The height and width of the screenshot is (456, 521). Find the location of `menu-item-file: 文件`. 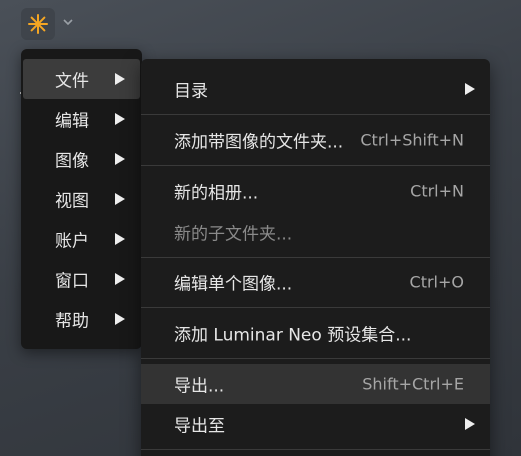

menu-item-file: 文件 is located at coordinates (81, 79).